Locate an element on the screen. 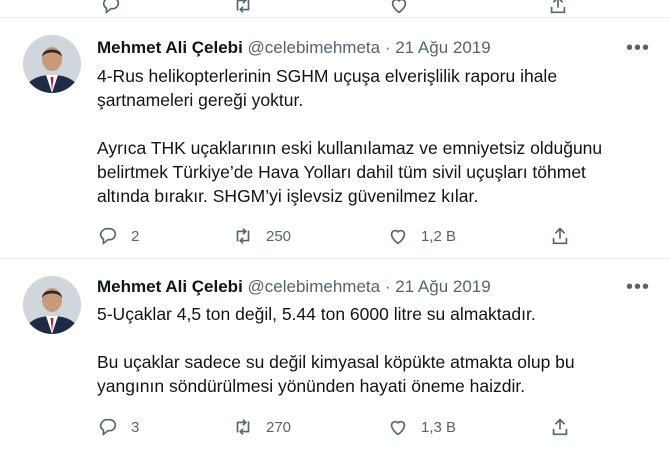 This screenshot has height=460, width=670. like-button: 1,2 B is located at coordinates (421, 236).